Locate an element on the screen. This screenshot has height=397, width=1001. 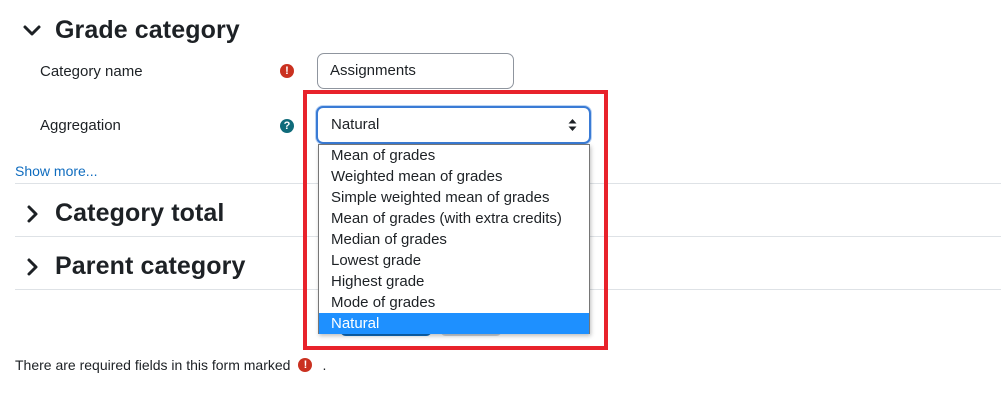
category-name-label: Category name is located at coordinates (91, 71).